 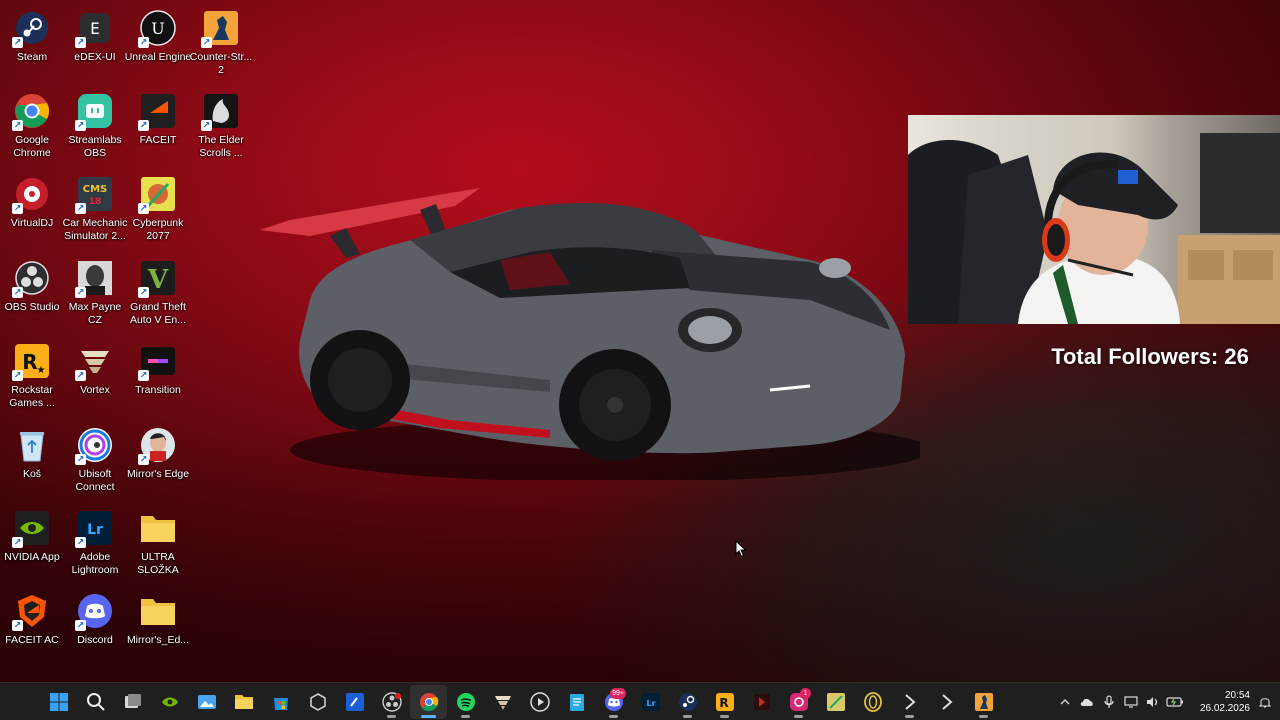 I want to click on photos-icon, so click(x=207, y=702).